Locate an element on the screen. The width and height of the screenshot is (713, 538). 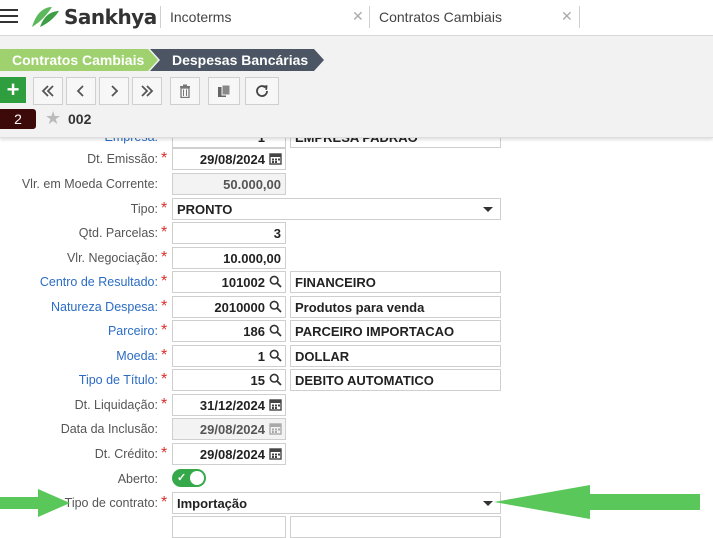
breadcrumb-parent: Contratos Cambiais is located at coordinates (79, 60).